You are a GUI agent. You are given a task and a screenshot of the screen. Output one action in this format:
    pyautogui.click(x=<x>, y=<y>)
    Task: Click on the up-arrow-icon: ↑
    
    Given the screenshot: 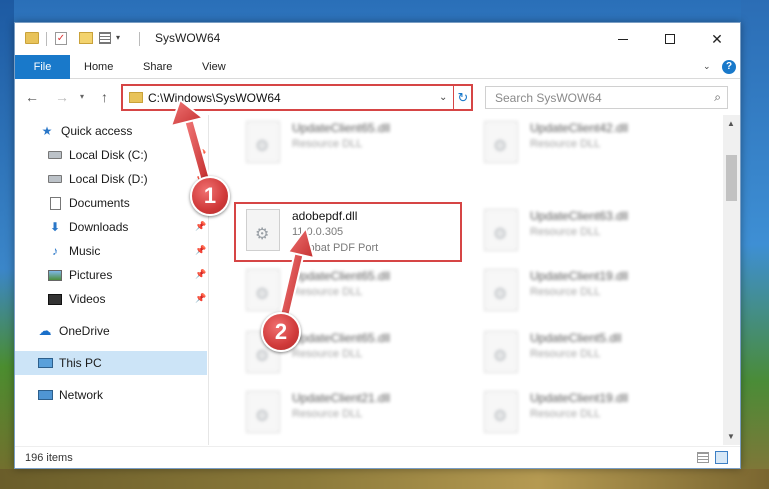 What is the action you would take?
    pyautogui.click(x=104, y=97)
    